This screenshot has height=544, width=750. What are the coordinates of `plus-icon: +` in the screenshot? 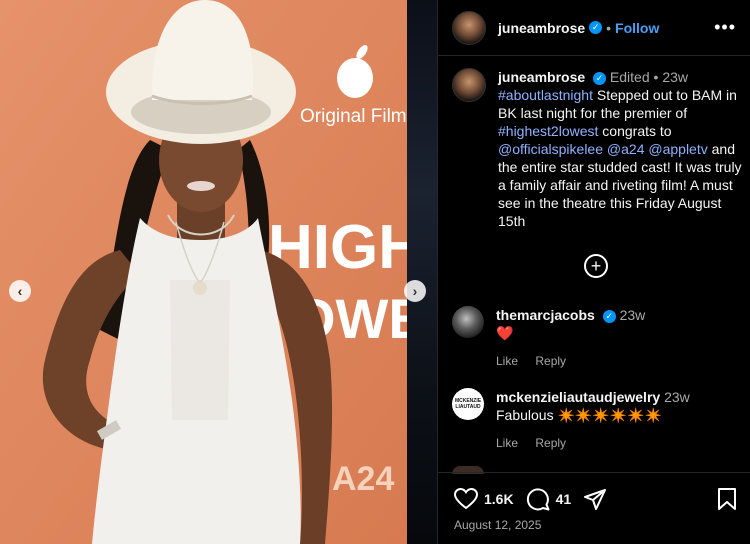 It's located at (596, 266).